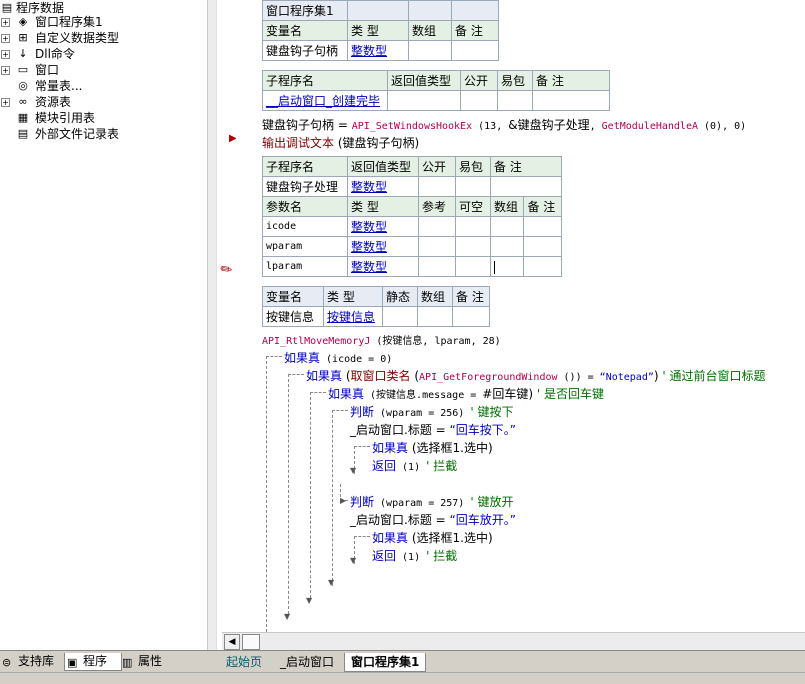  What do you see at coordinates (77, 134) in the screenshot?
I see `tree-item-label: 外部文件记录表` at bounding box center [77, 134].